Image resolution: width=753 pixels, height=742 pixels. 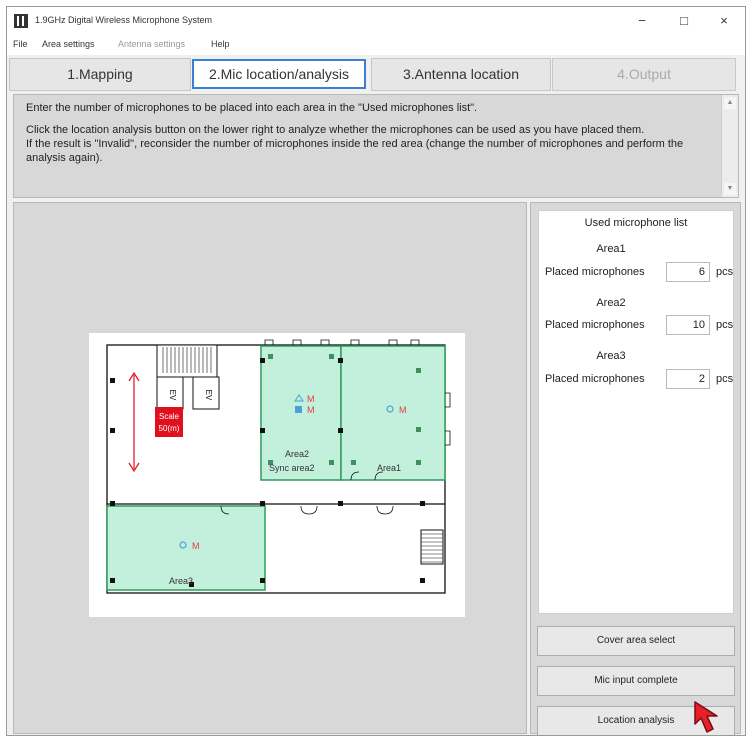 I want to click on area2-sync-label: Sync area2, so click(x=292, y=468).